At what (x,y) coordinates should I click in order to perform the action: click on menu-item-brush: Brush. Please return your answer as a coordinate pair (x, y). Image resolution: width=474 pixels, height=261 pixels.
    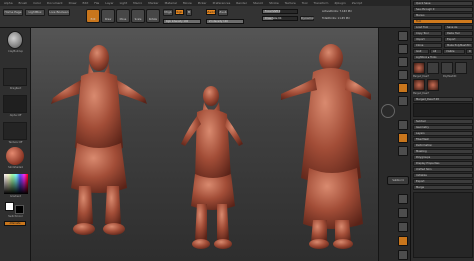
    Looking at the image, I should click on (23, 3).